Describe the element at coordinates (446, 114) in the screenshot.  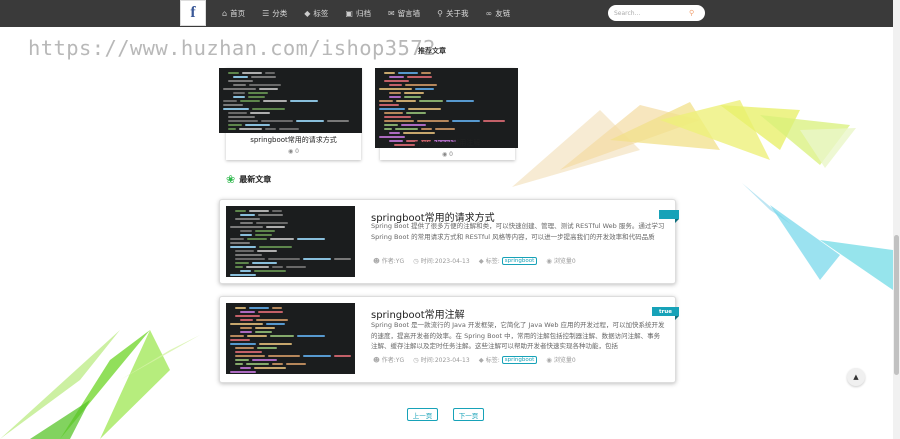
I see `recommended-card: springboot常用注解 ◉ 0` at that location.